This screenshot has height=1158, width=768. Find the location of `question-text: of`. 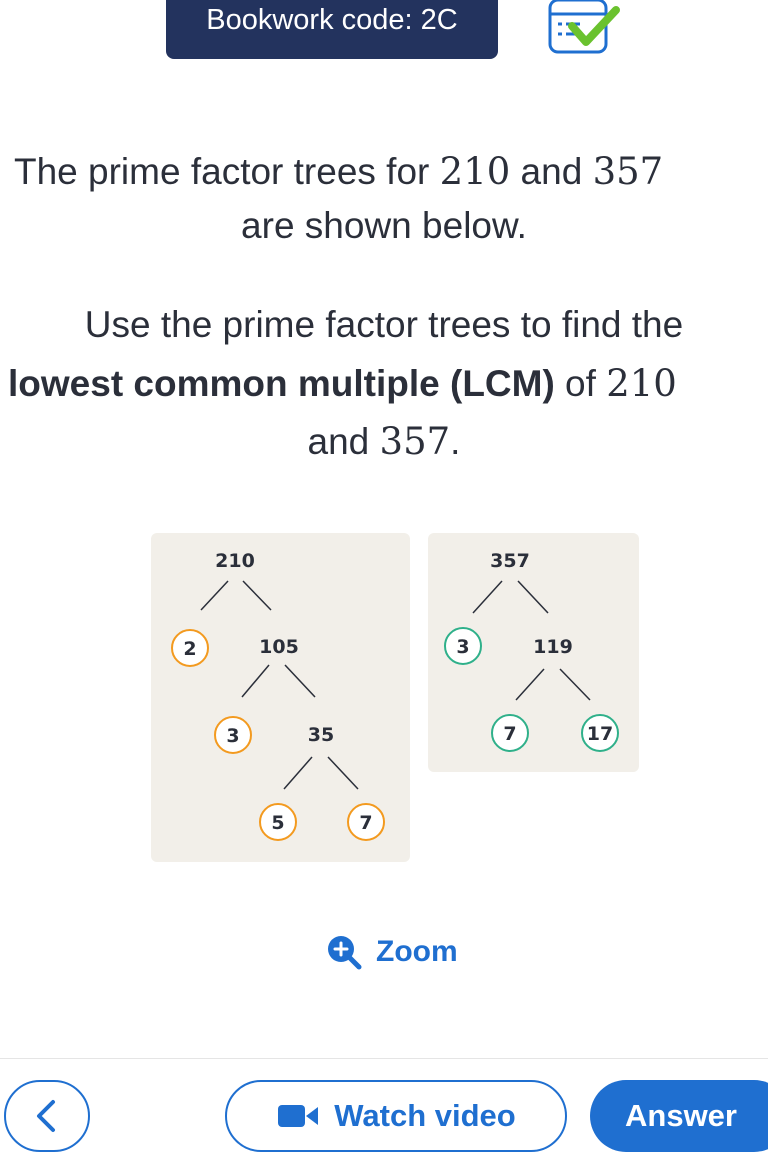

question-text: of is located at coordinates (580, 383).